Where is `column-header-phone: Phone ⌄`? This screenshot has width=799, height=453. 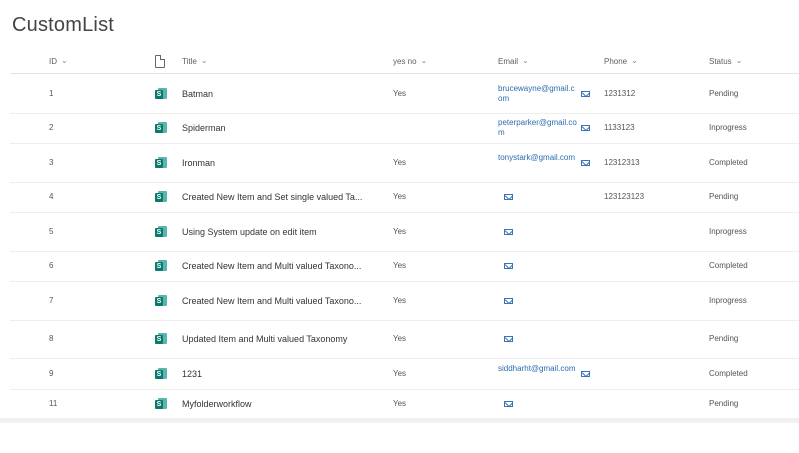 column-header-phone: Phone ⌄ is located at coordinates (621, 61).